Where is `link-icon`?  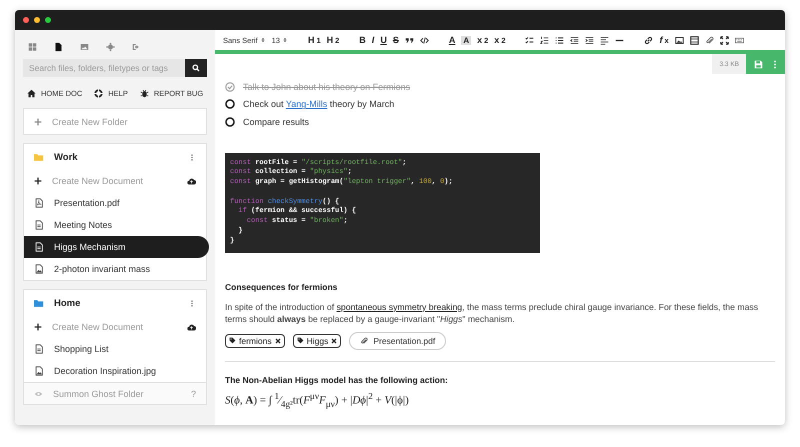
link-icon is located at coordinates (649, 40).